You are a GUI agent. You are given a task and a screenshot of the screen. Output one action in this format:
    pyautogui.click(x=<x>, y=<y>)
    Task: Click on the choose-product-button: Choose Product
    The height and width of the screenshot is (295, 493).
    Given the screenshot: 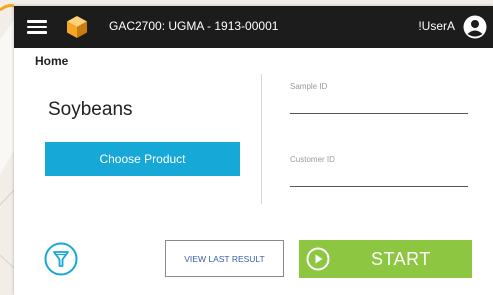 What is the action you would take?
    pyautogui.click(x=142, y=159)
    